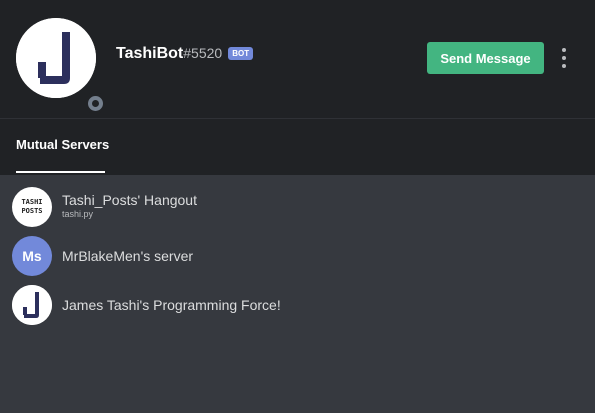 This screenshot has height=413, width=595. I want to click on server-icon-line: POSTS, so click(32, 211).